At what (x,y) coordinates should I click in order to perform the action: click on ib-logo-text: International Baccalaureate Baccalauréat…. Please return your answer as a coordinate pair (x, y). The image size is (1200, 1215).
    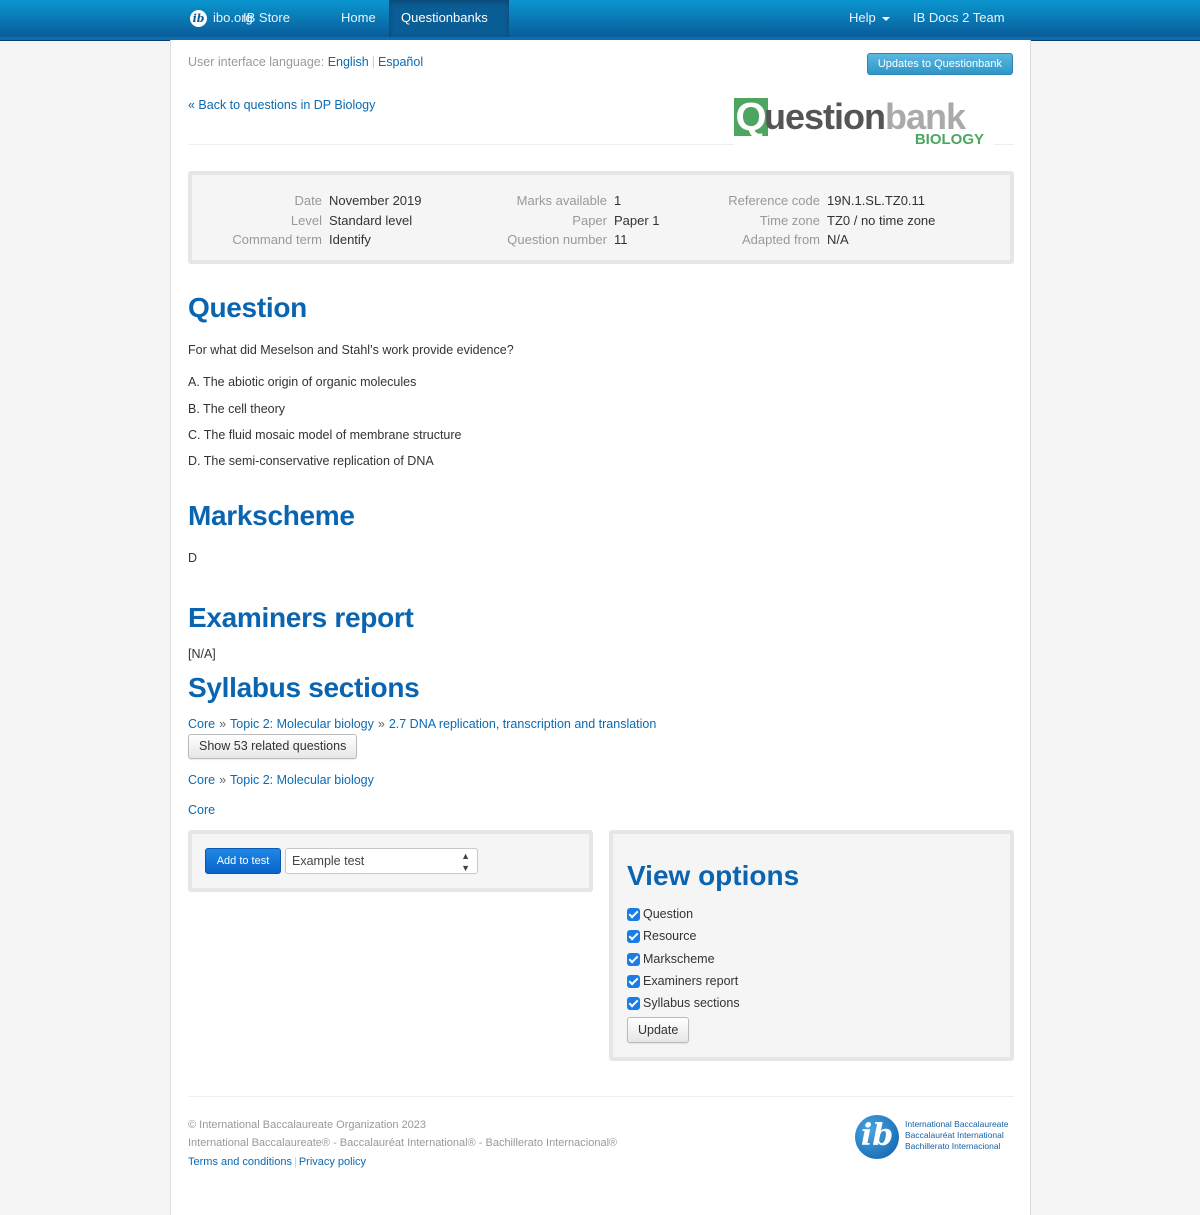
    Looking at the image, I should click on (957, 1135).